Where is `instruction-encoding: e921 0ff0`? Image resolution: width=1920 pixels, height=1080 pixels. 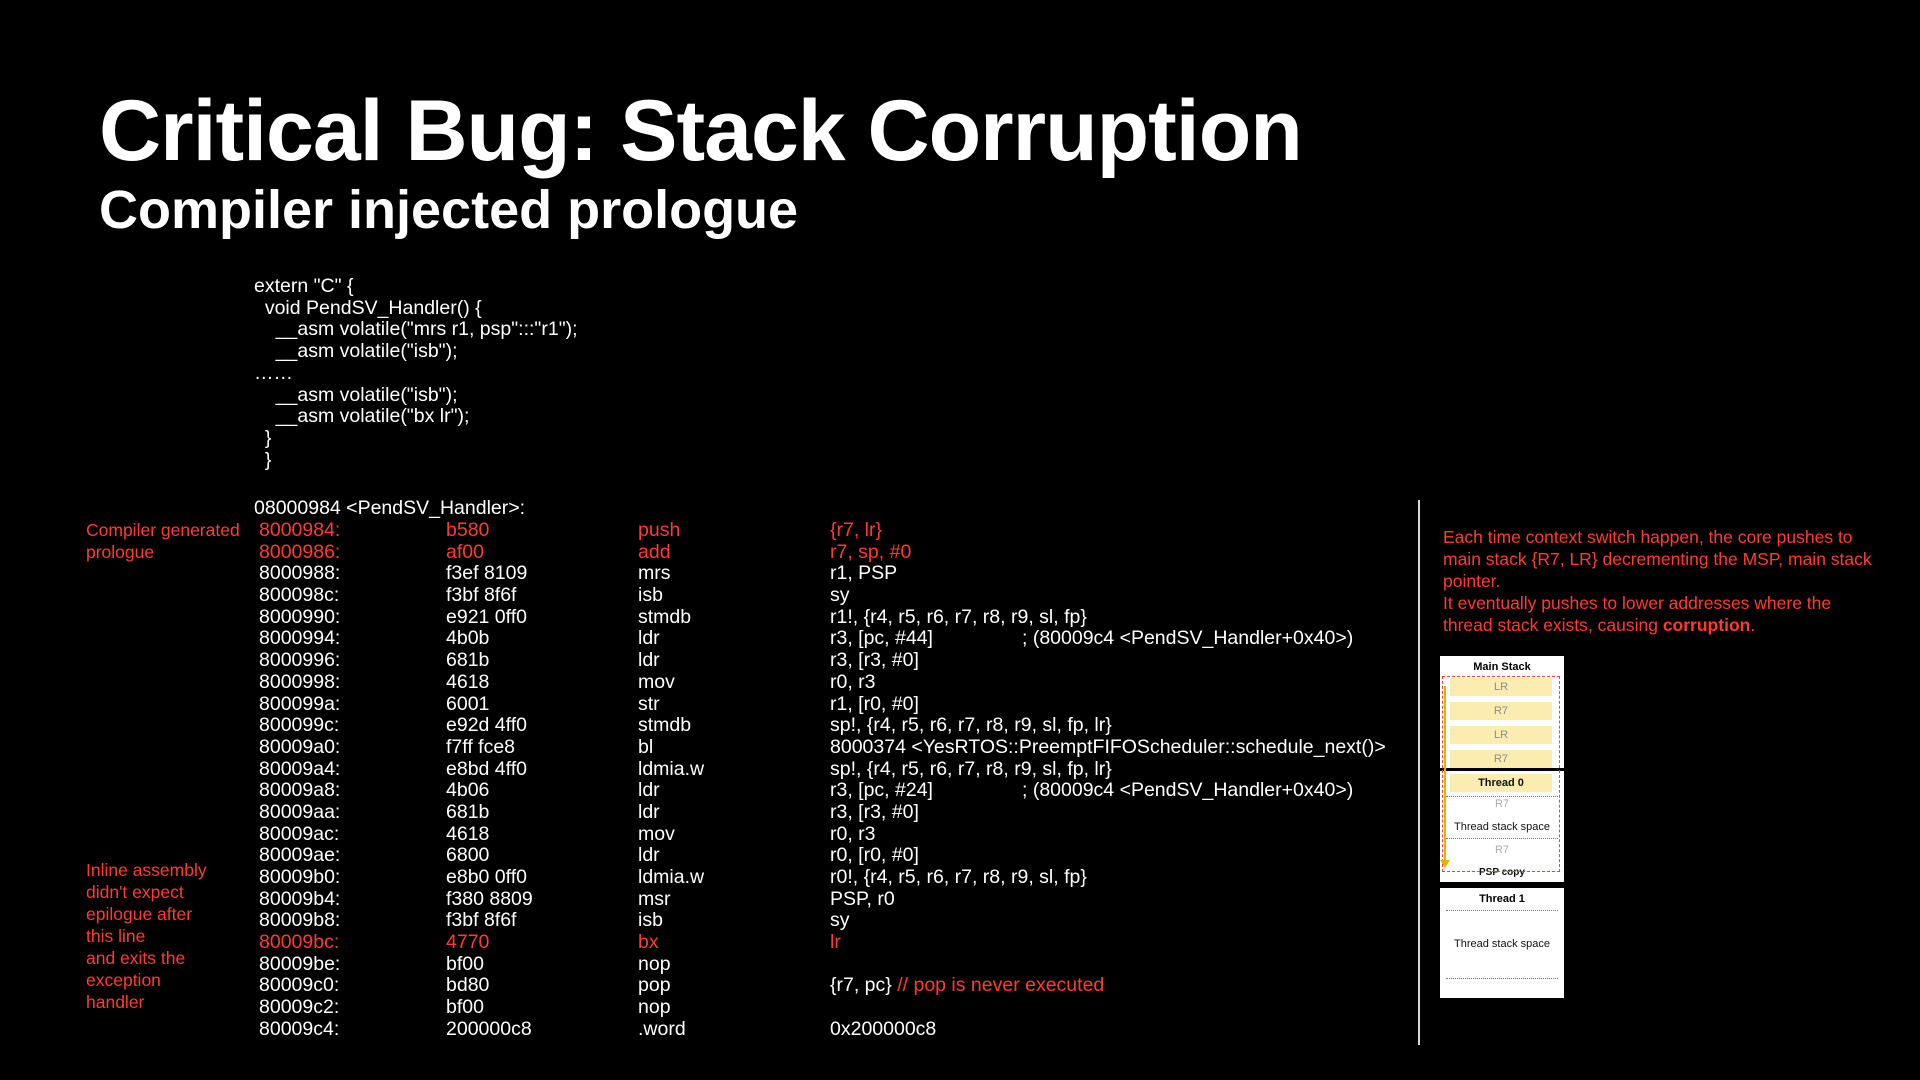
instruction-encoding: e921 0ff0 is located at coordinates (486, 616).